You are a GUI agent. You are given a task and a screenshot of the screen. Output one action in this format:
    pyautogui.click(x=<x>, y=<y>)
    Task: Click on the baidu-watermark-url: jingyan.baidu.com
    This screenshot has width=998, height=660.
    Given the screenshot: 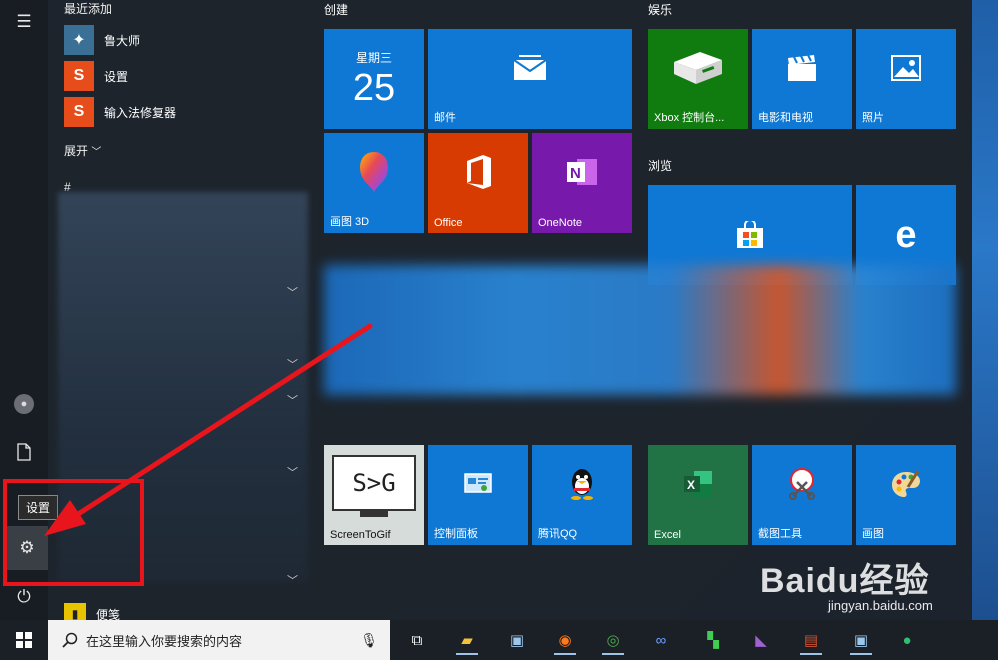 What is the action you would take?
    pyautogui.click(x=880, y=605)
    